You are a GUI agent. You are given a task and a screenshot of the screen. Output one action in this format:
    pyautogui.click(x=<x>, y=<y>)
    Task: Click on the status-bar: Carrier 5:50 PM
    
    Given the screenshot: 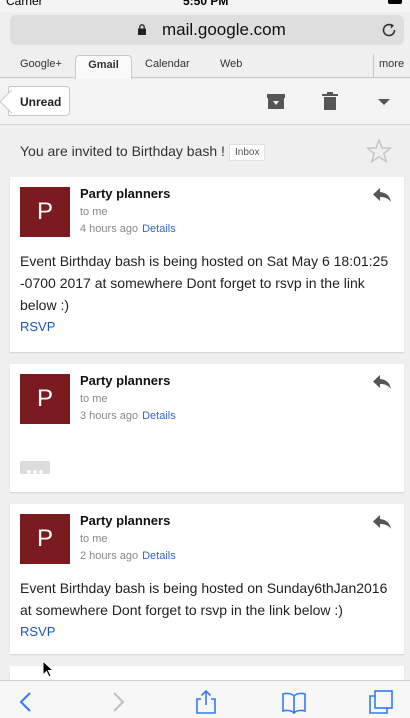 What is the action you would take?
    pyautogui.click(x=205, y=6)
    